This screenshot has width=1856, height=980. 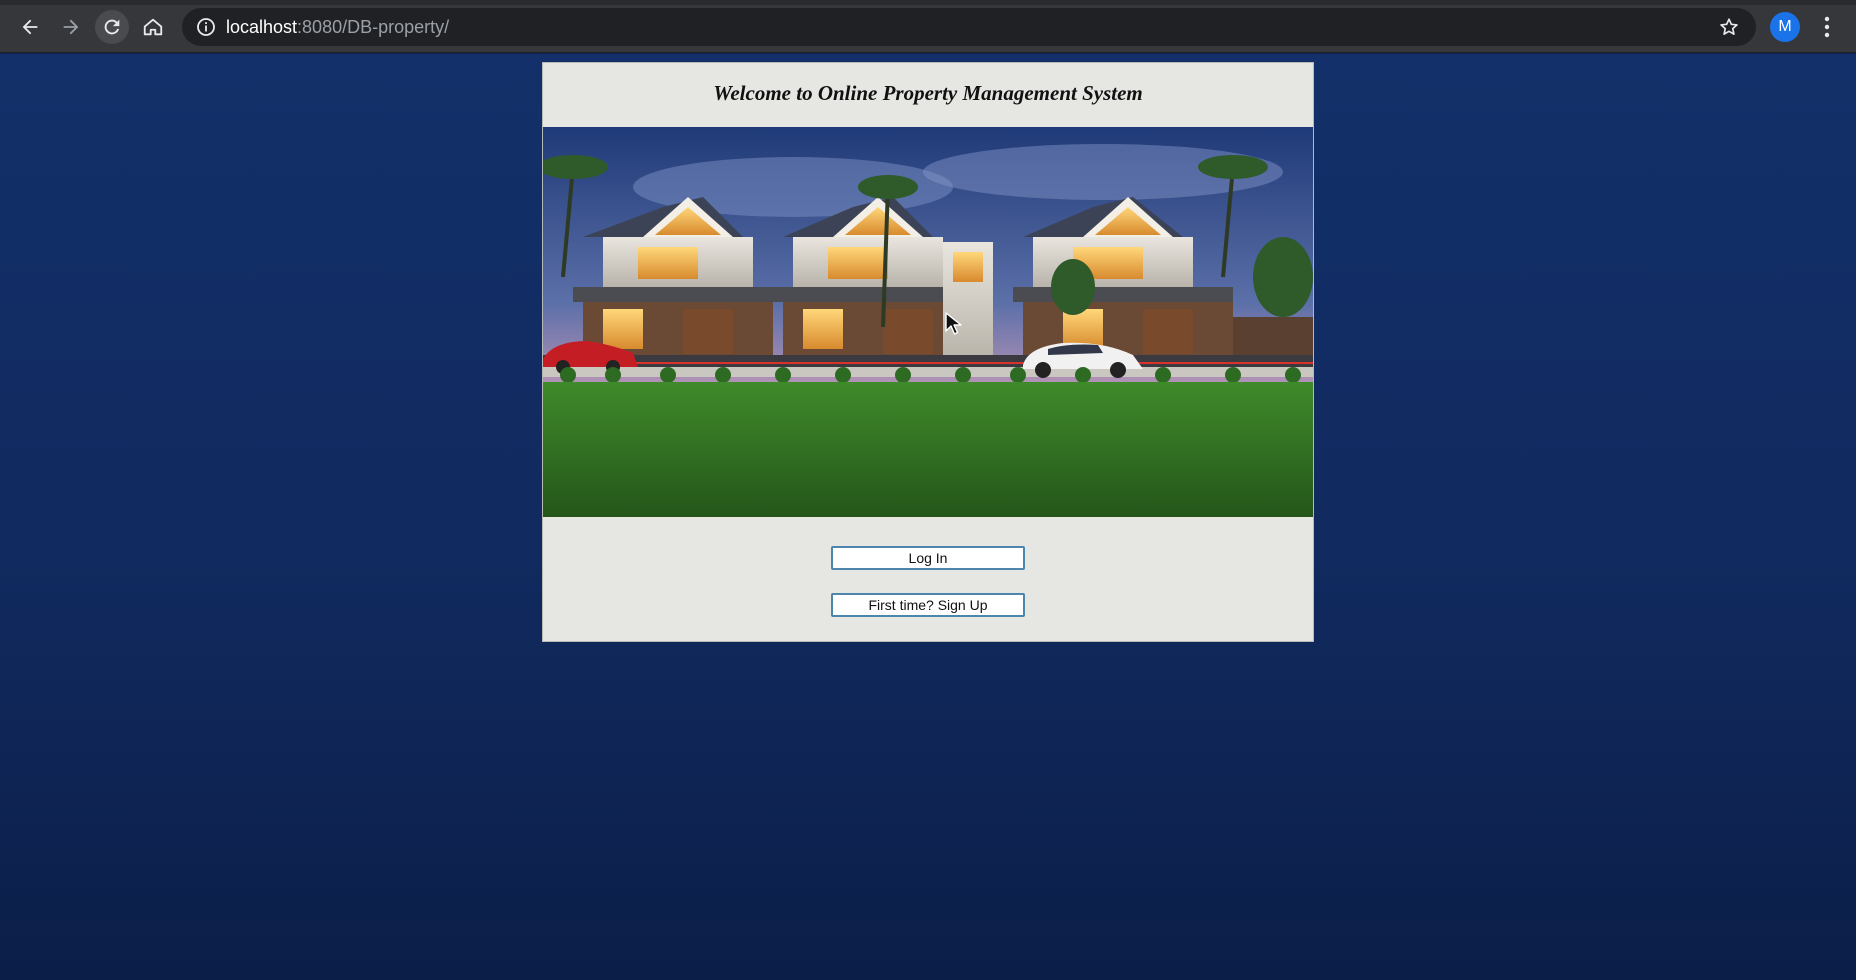 I want to click on mouse-cursor-icon, so click(x=953, y=323).